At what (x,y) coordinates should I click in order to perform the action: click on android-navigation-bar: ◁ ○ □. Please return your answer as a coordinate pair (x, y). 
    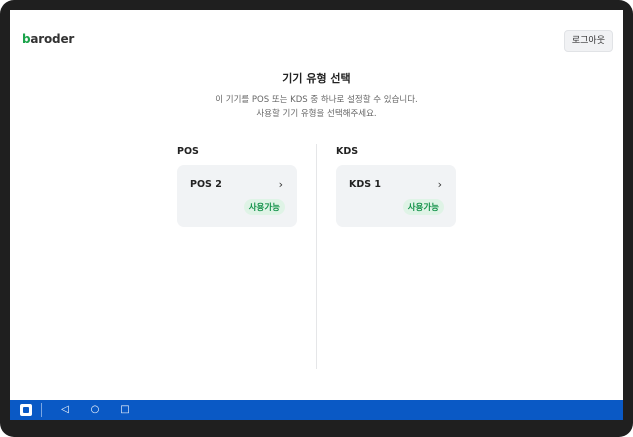
    Looking at the image, I should click on (316, 410).